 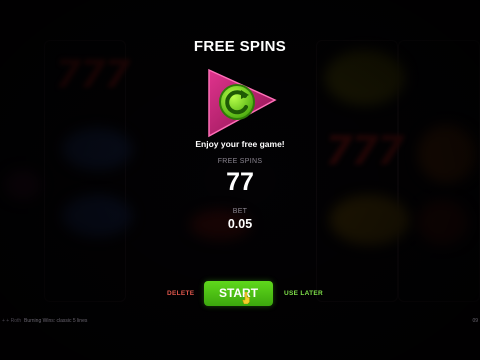 I want to click on delete-button: DELETE, so click(x=180, y=293).